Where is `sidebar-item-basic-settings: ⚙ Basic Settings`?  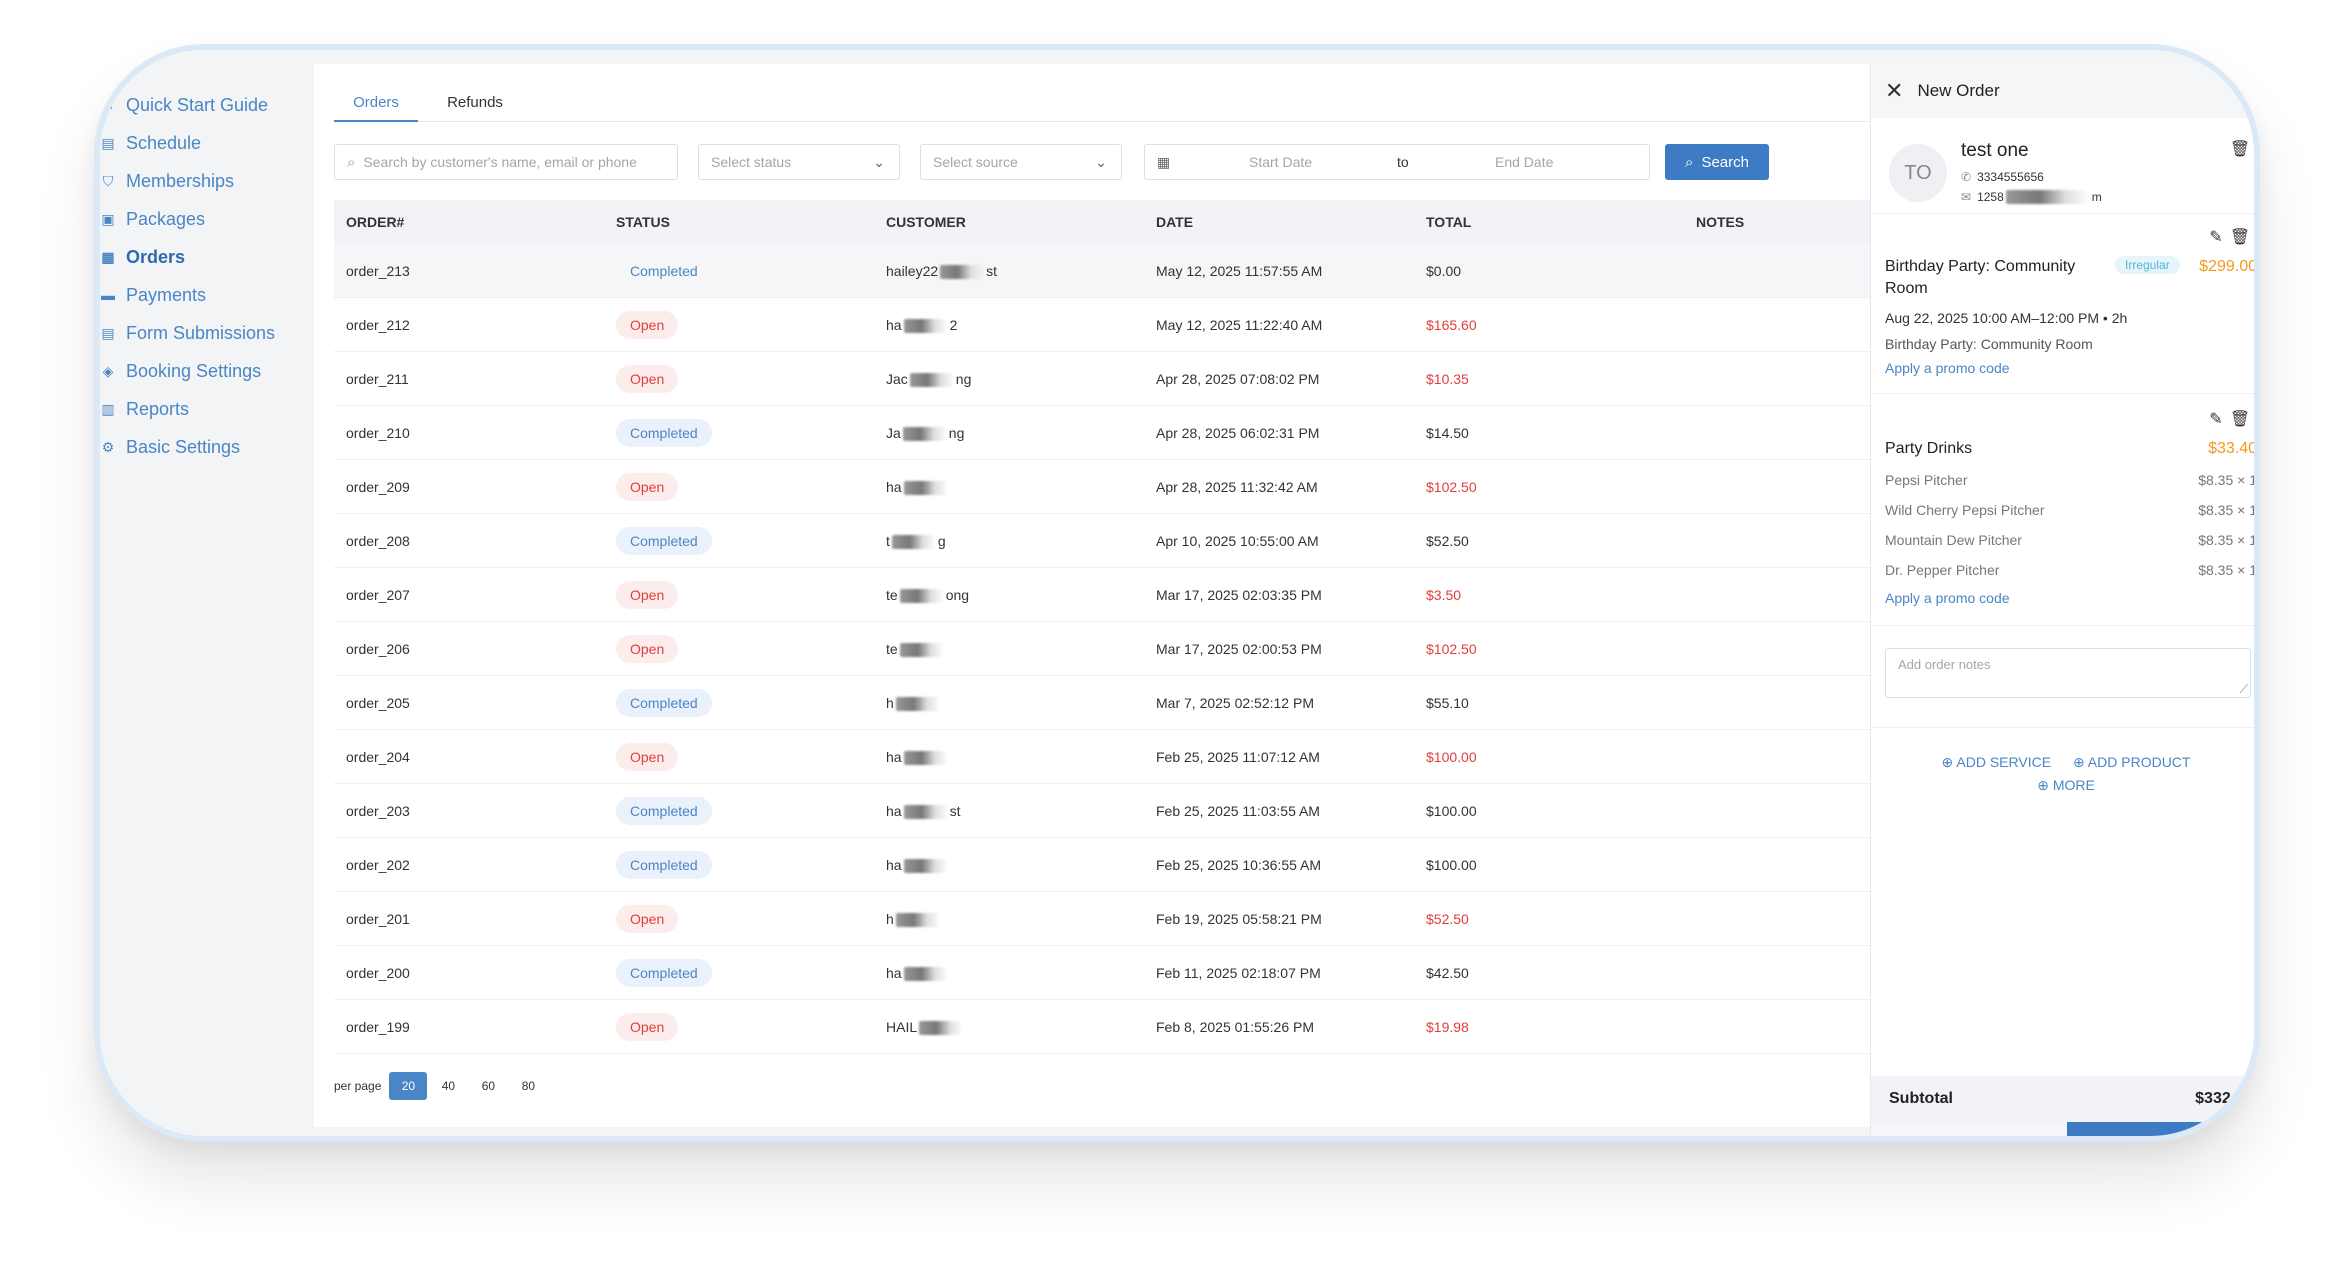 sidebar-item-basic-settings: ⚙ Basic Settings is located at coordinates (170, 447).